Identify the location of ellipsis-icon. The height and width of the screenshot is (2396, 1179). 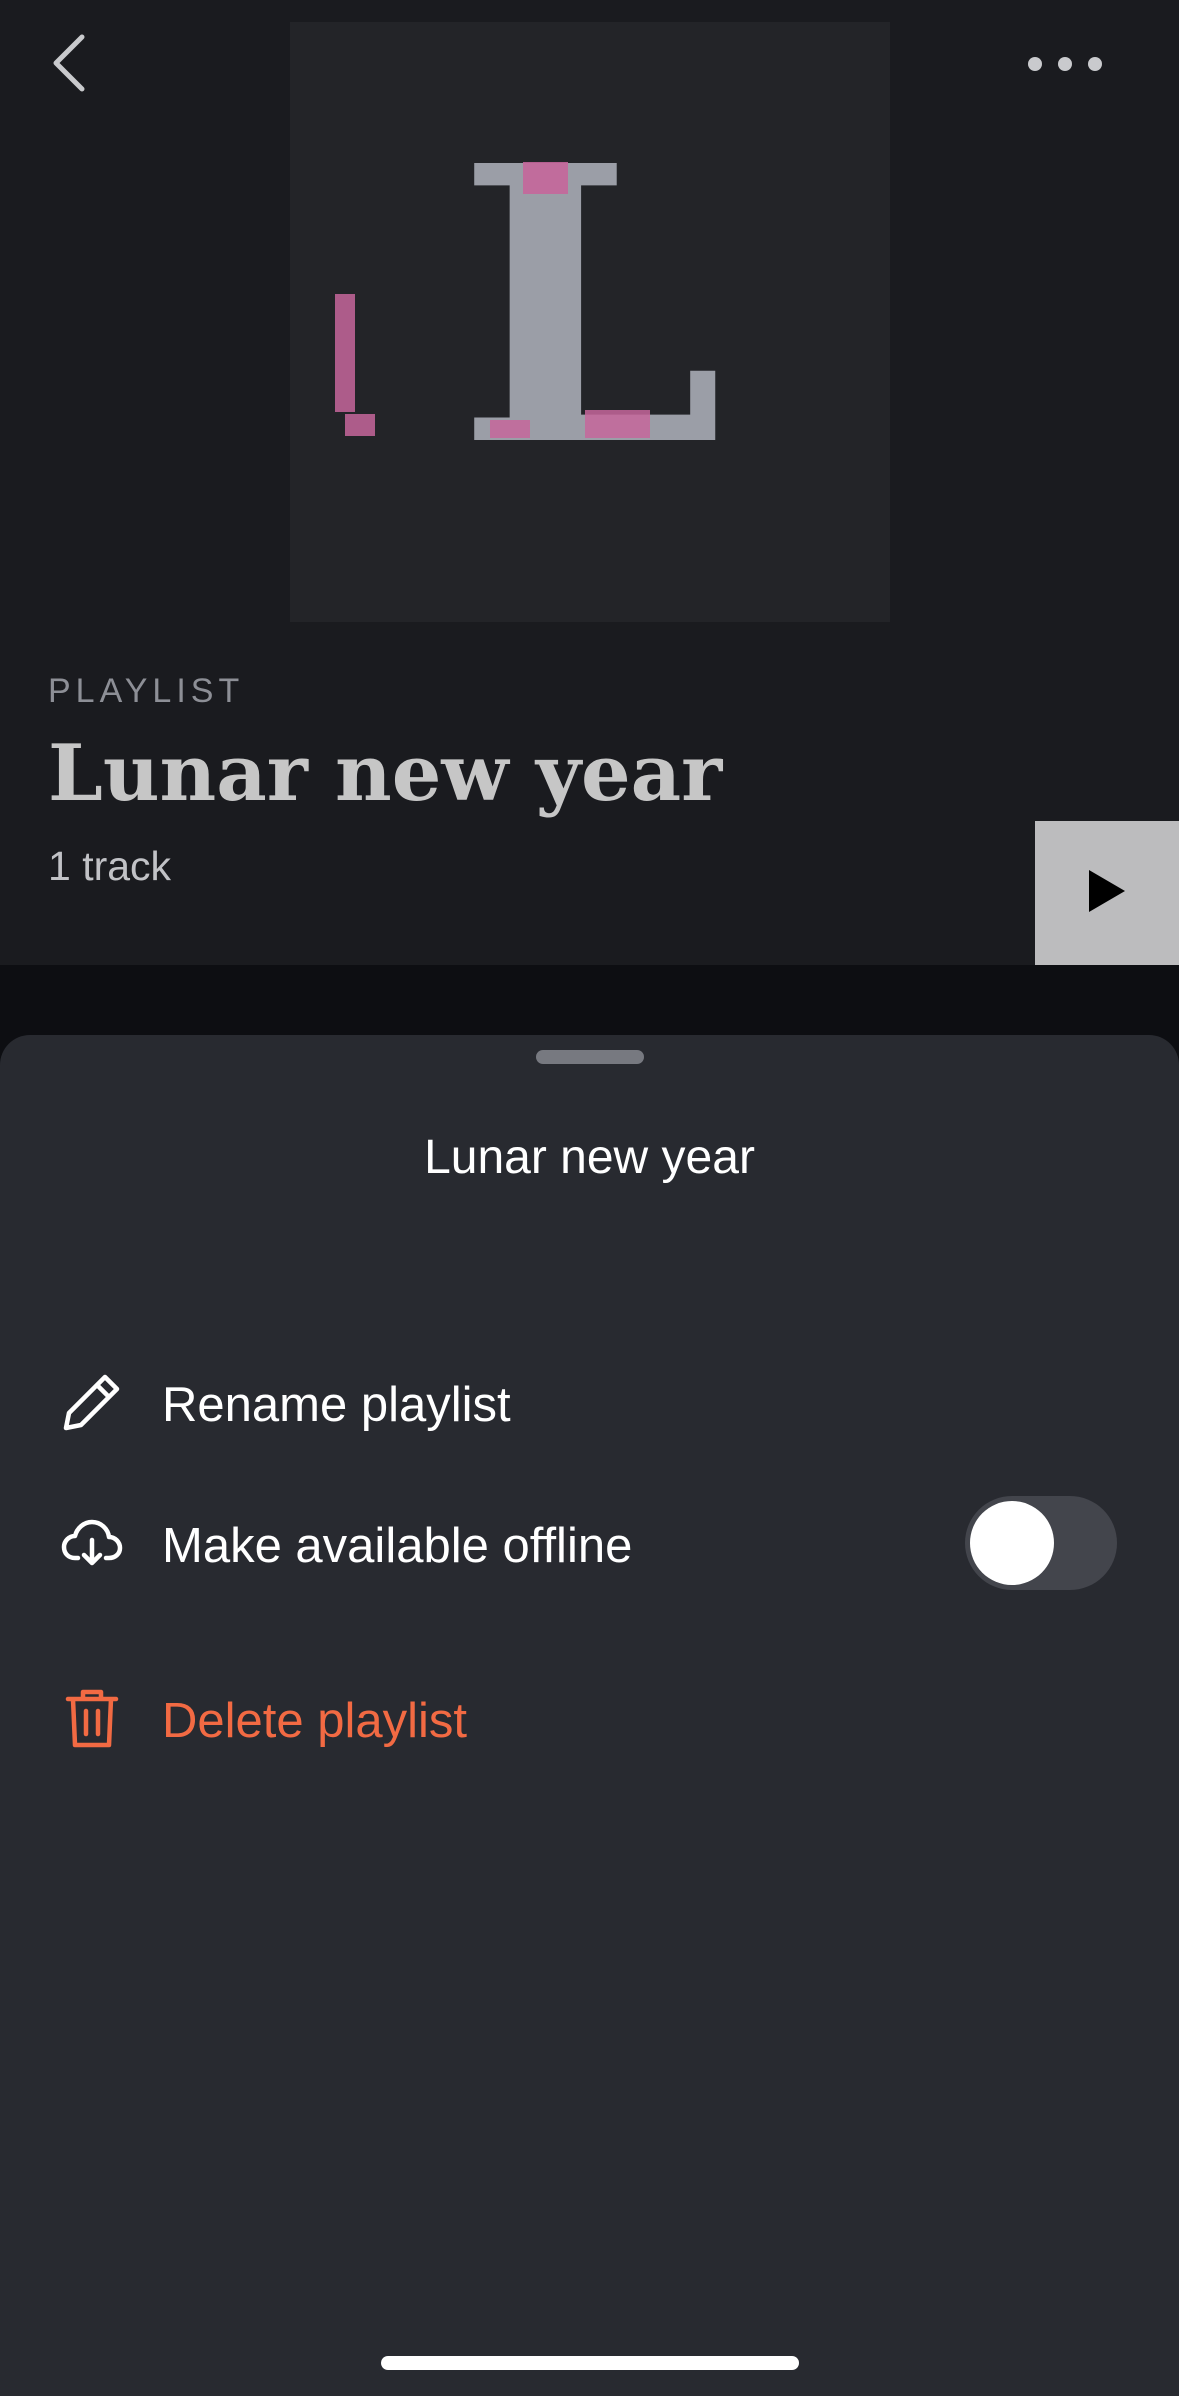
(1065, 66).